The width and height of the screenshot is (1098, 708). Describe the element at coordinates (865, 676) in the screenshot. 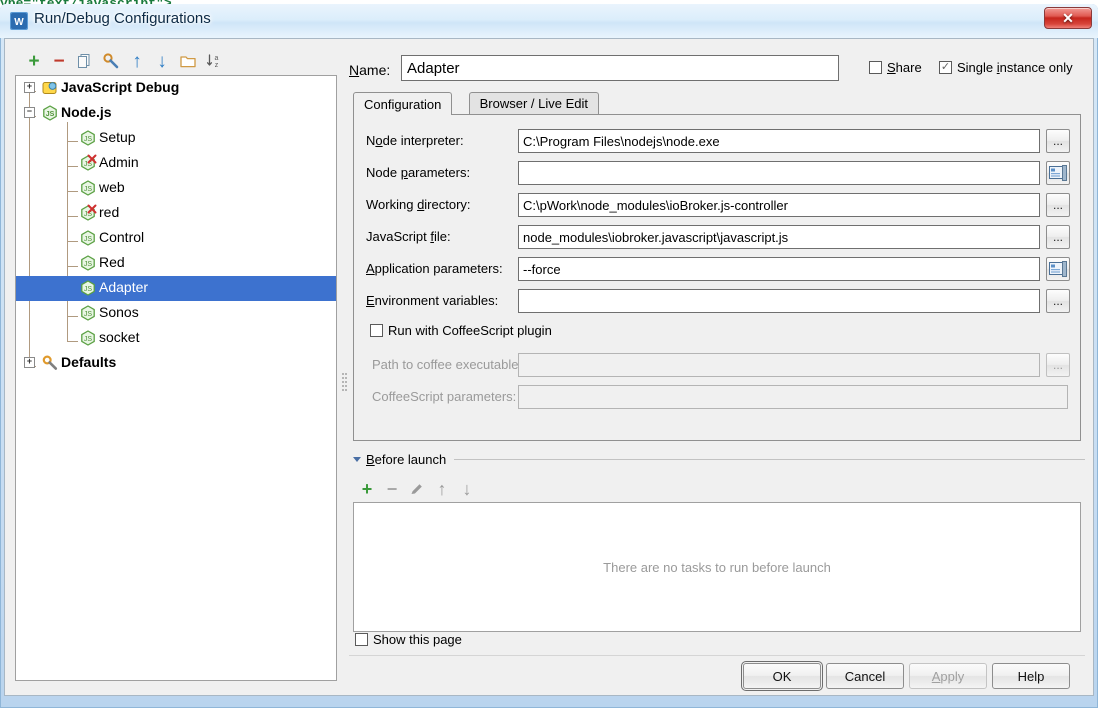

I see `cancel-button: Cancel` at that location.